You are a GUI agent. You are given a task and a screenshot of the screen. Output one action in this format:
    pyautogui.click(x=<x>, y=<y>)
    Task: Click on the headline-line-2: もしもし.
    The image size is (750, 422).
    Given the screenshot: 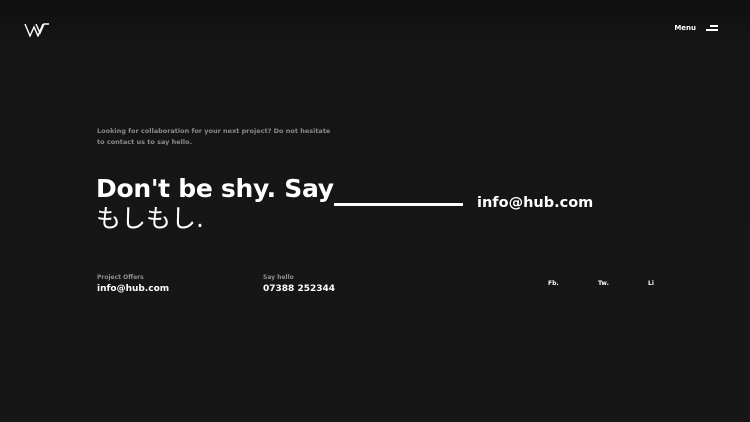 What is the action you would take?
    pyautogui.click(x=150, y=218)
    